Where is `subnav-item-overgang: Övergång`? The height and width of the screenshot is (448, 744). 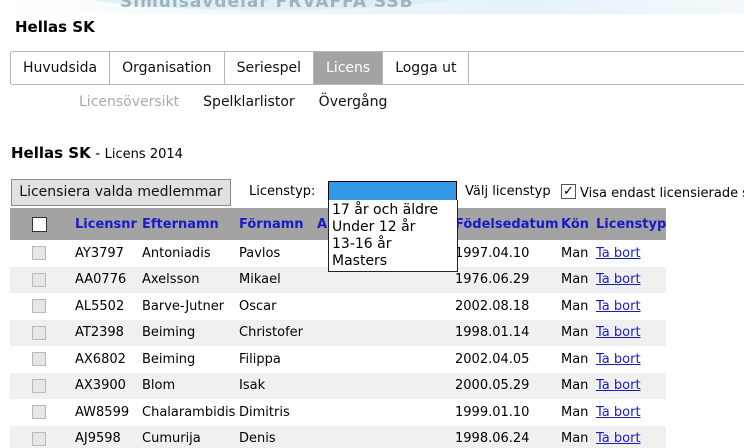 subnav-item-overgang: Övergång is located at coordinates (353, 102).